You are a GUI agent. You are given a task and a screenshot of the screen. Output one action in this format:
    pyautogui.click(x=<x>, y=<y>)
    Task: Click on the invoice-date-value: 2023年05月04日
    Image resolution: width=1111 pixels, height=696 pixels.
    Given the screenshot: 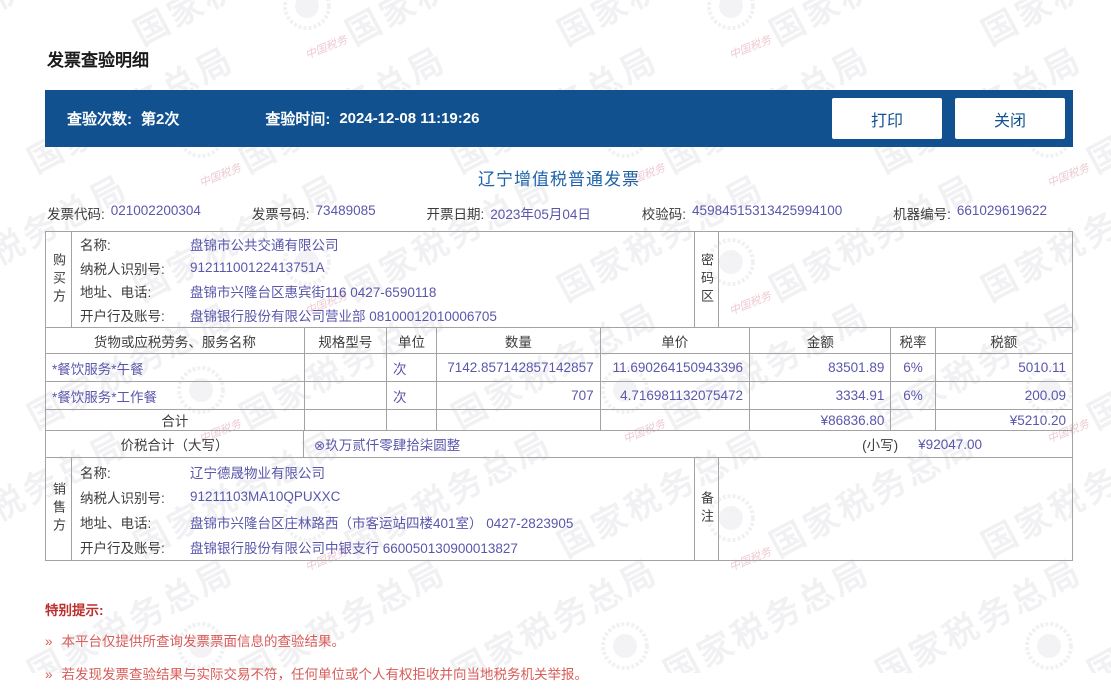 What is the action you would take?
    pyautogui.click(x=540, y=214)
    